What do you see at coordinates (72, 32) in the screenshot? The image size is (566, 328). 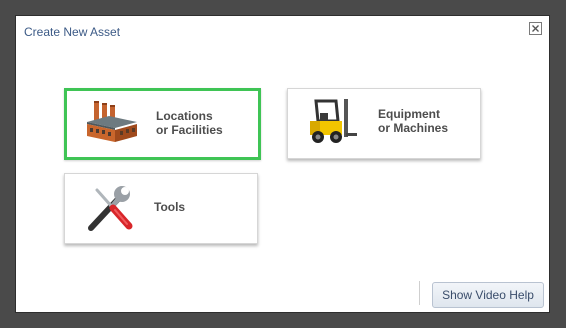 I see `dialog-title: Create New Asset` at bounding box center [72, 32].